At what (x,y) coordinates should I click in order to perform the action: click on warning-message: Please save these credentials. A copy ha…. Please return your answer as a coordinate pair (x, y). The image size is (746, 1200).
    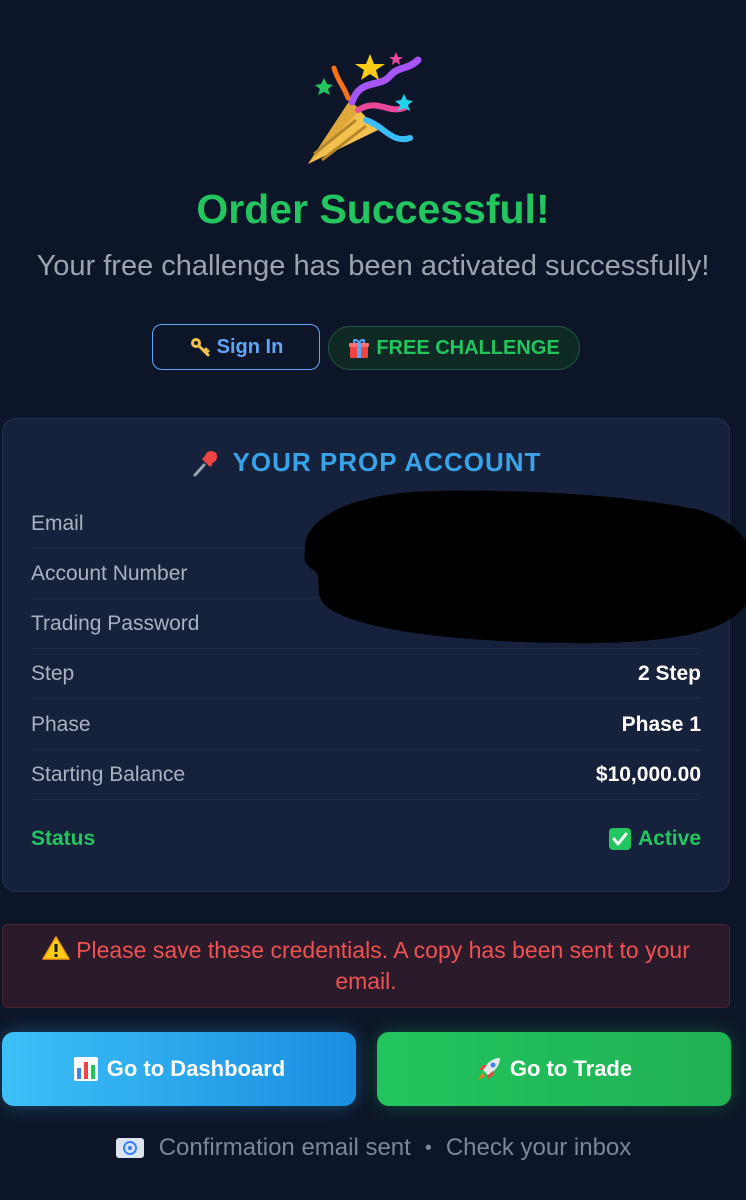
    Looking at the image, I should click on (366, 966).